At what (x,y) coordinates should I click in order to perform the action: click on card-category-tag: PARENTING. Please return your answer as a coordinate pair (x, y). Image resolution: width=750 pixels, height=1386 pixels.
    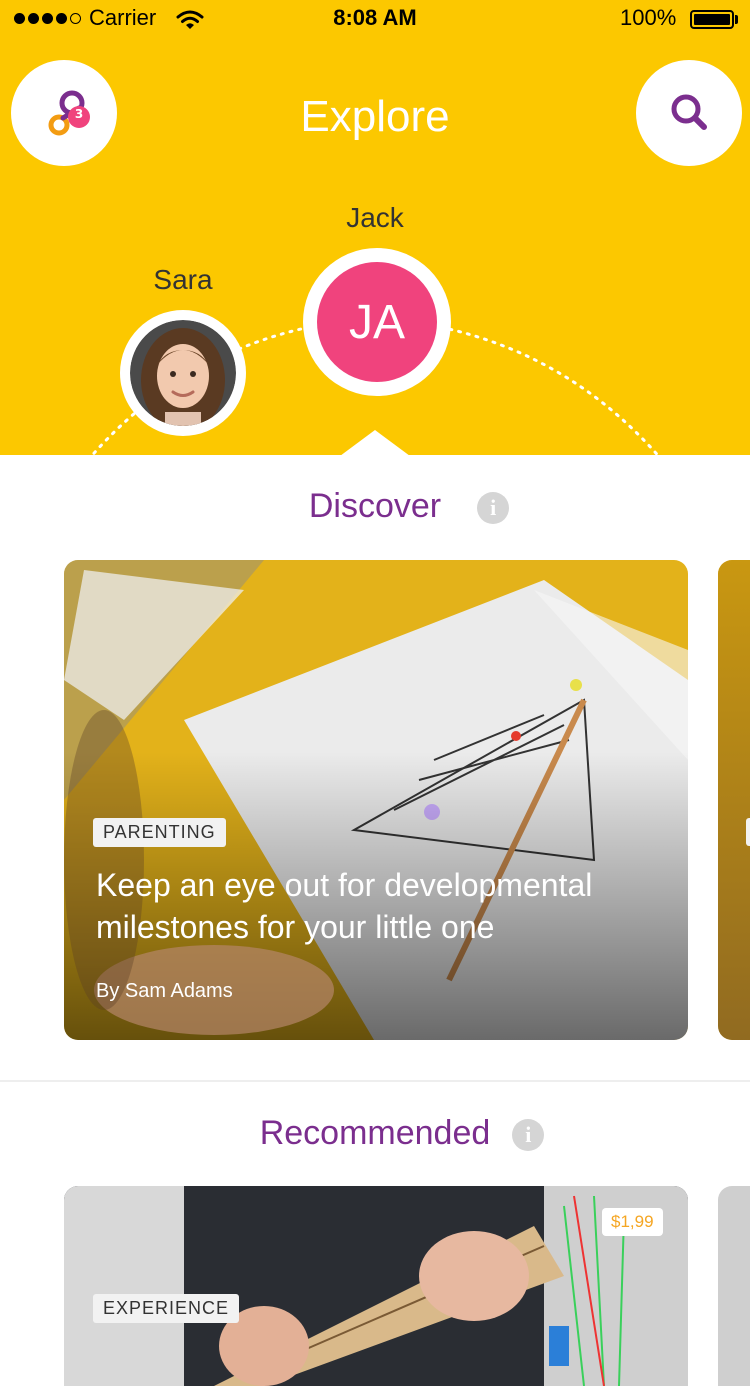
    Looking at the image, I should click on (159, 832).